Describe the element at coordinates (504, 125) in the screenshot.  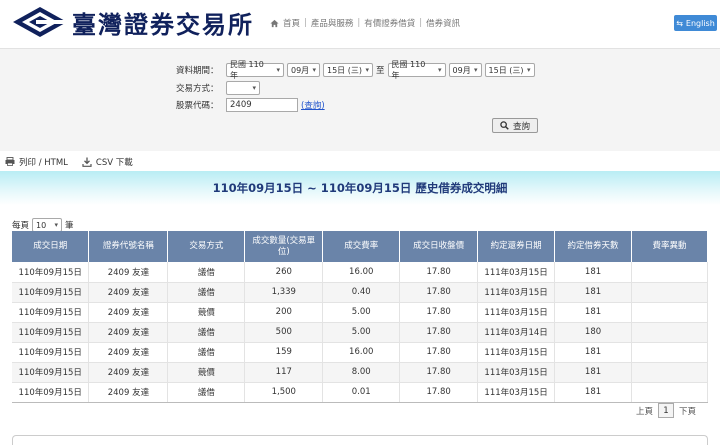
I see `search-icon` at that location.